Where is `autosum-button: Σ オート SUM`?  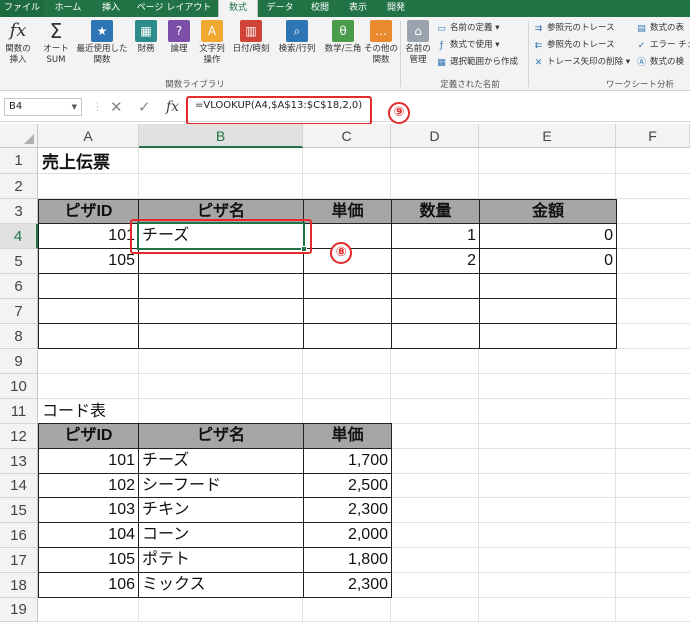
autosum-button: Σ オート SUM is located at coordinates (56, 43).